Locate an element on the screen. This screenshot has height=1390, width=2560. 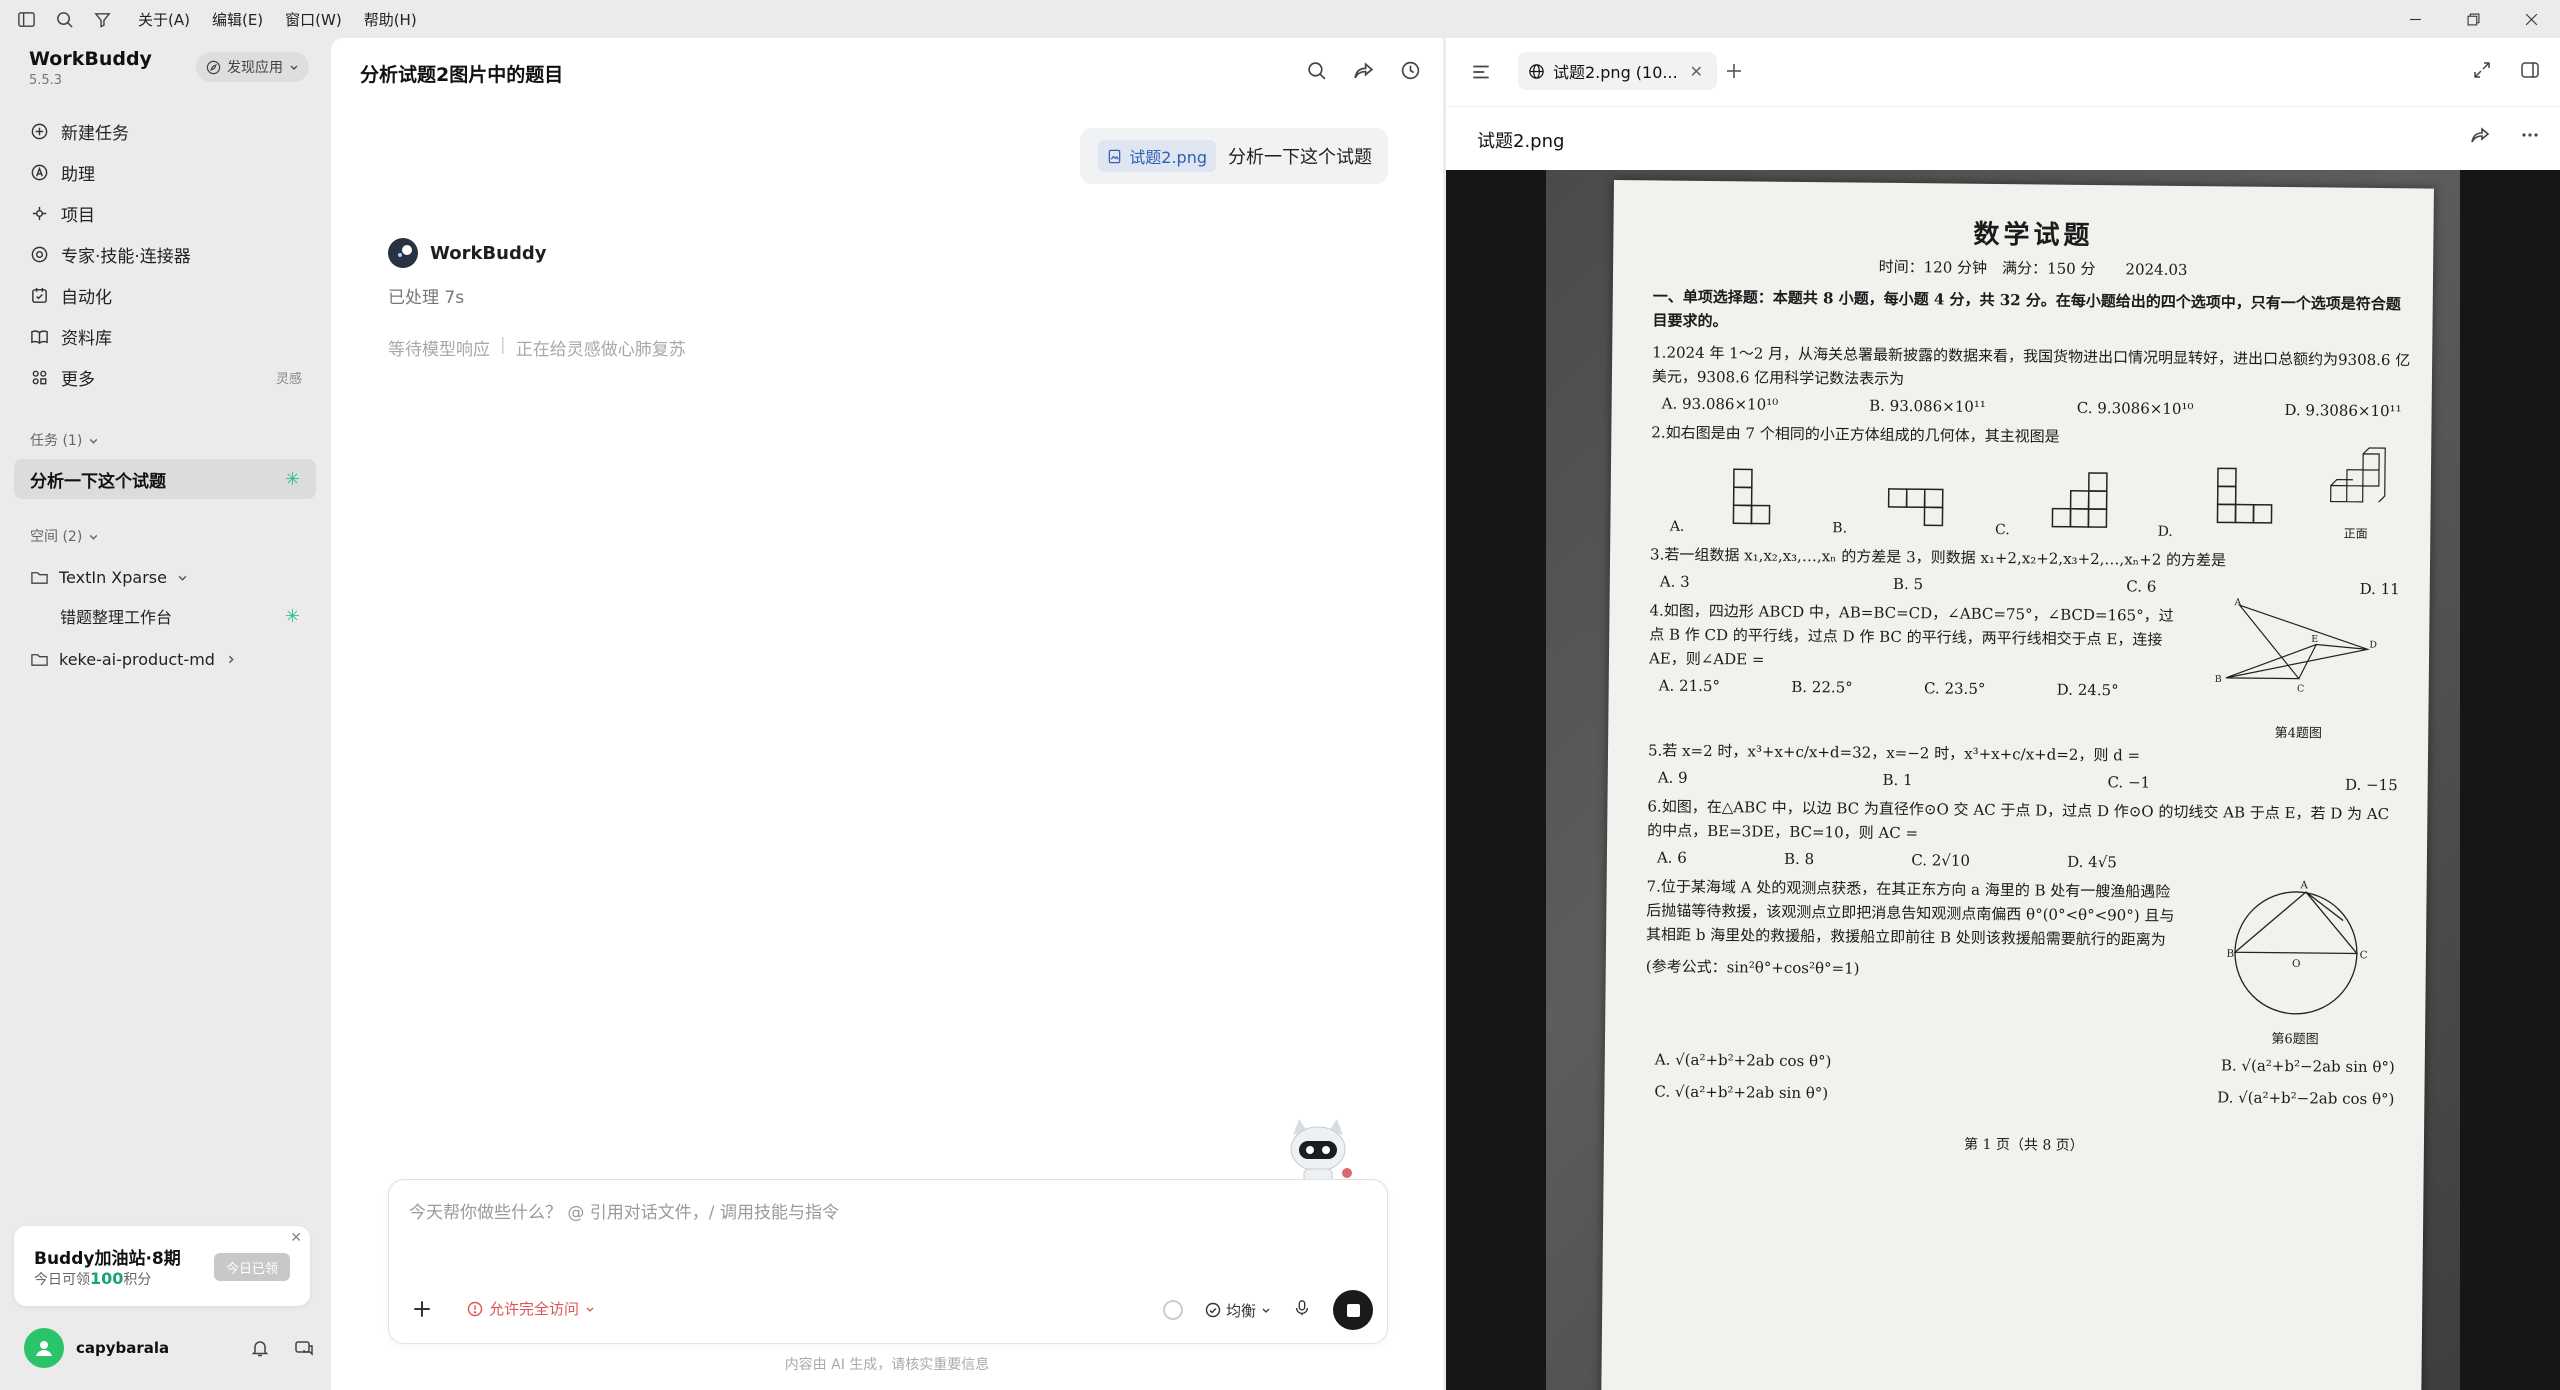
tasks-title-label: 任务 (1) is located at coordinates (56, 441).